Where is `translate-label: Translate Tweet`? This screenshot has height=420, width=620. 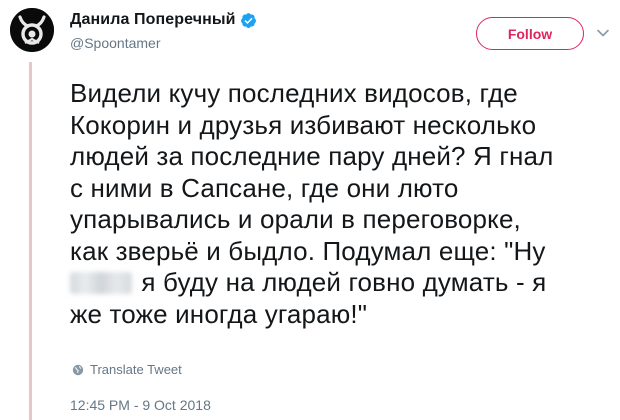
translate-label: Translate Tweet is located at coordinates (136, 369).